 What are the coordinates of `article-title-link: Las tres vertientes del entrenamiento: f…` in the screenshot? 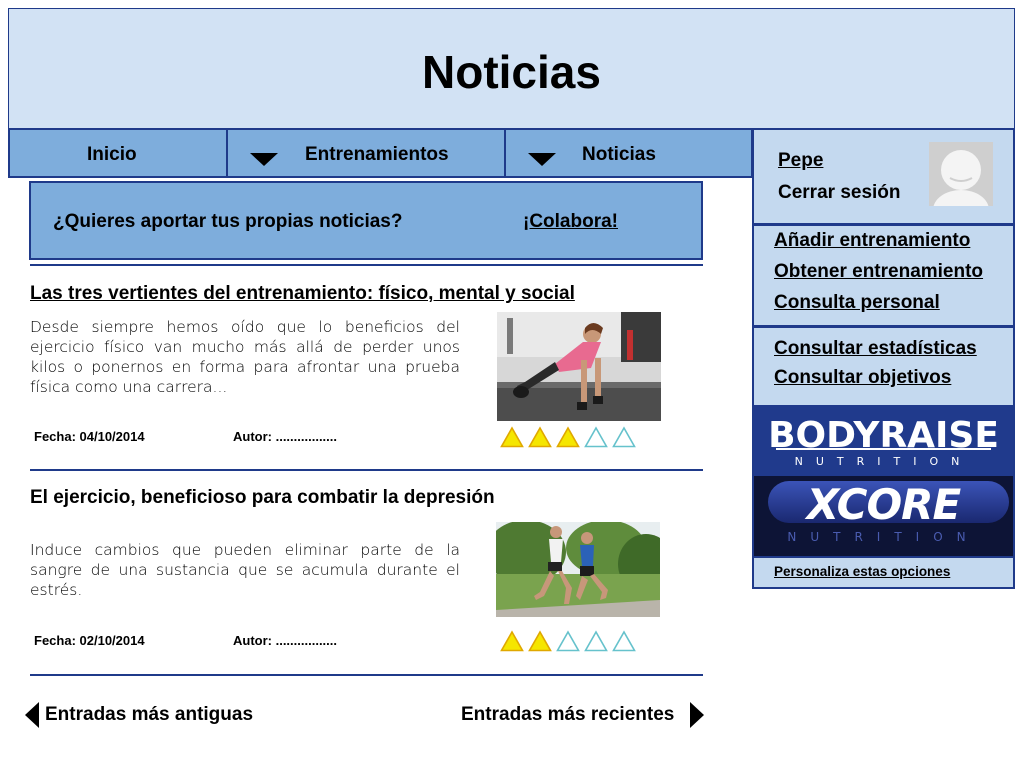 It's located at (302, 294).